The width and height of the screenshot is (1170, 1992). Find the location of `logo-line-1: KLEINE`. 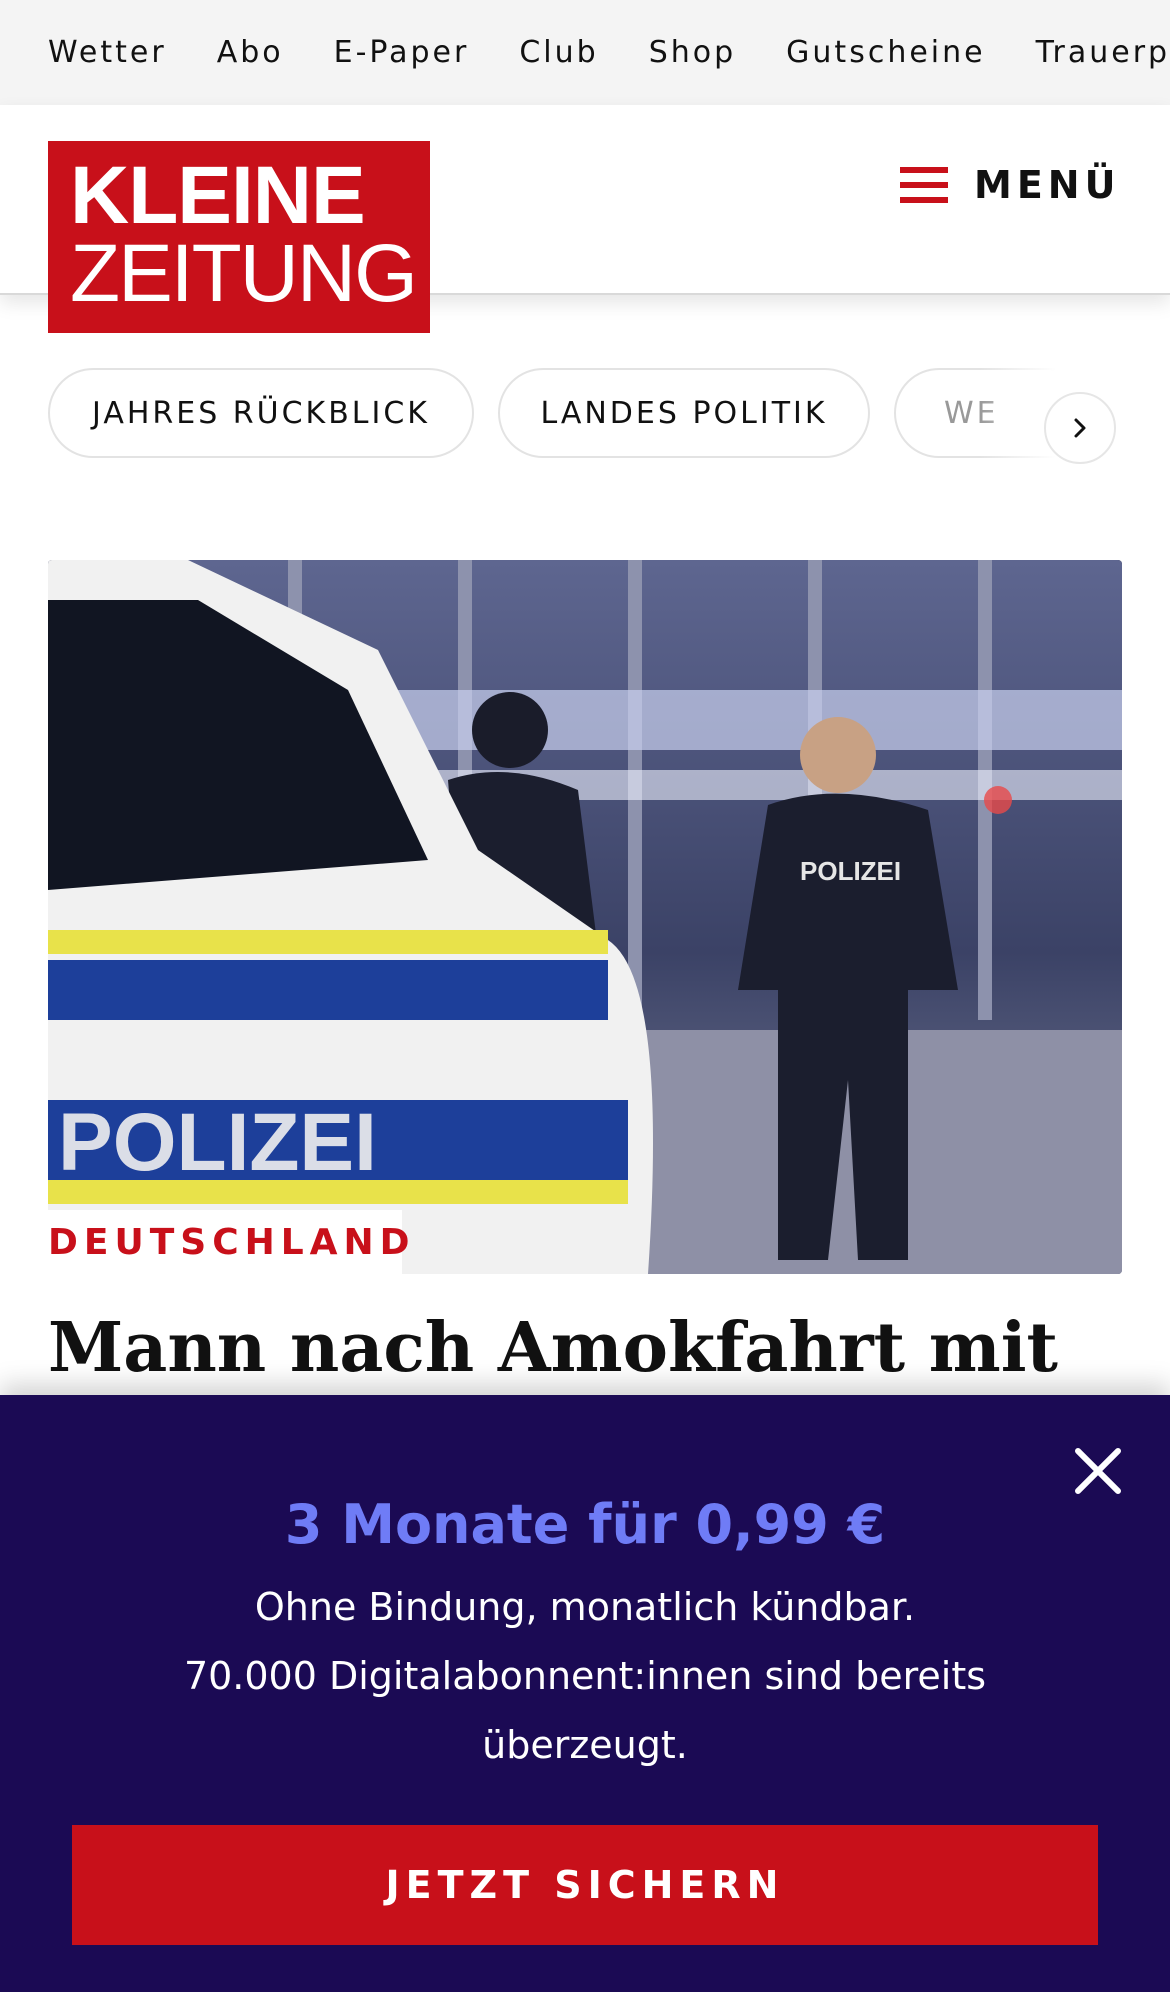

logo-line-1: KLEINE is located at coordinates (218, 195).